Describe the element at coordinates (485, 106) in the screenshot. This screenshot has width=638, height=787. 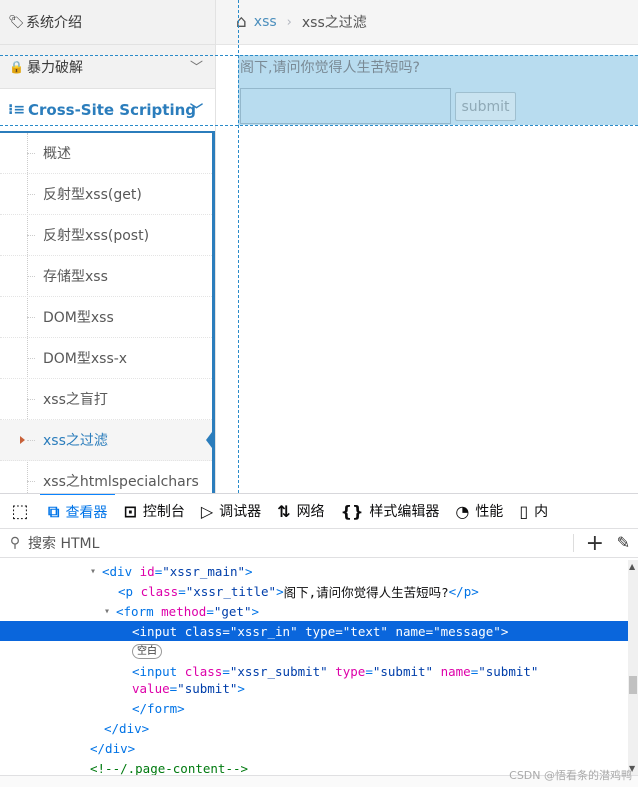
I see `submit-button: submit` at that location.